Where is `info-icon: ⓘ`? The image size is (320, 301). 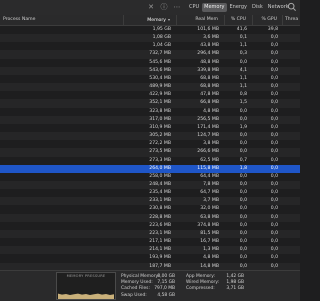 info-icon: ⓘ is located at coordinates (164, 7).